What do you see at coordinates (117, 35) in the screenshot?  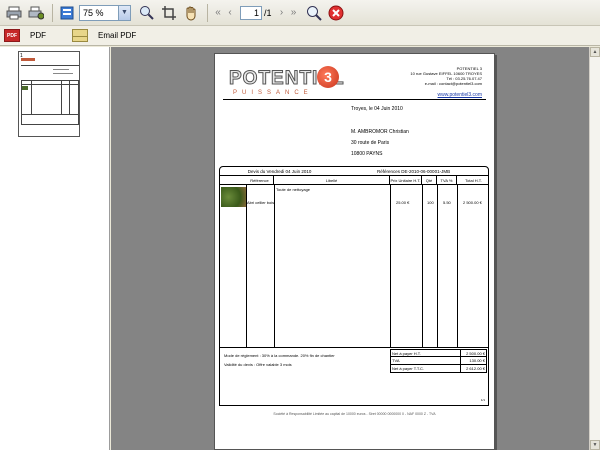 I see `email-pdf-button-label: Email PDF` at bounding box center [117, 35].